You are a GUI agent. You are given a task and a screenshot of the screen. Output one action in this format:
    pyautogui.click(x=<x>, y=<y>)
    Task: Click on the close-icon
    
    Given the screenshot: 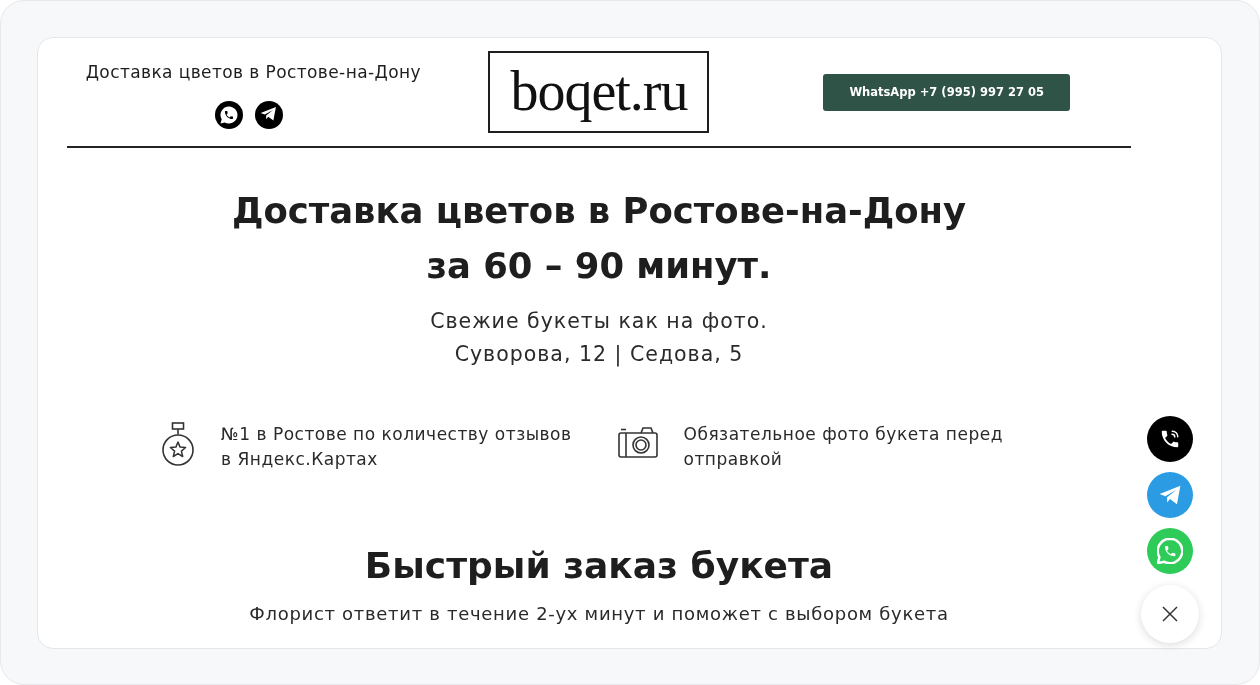 What is the action you would take?
    pyautogui.click(x=1170, y=614)
    